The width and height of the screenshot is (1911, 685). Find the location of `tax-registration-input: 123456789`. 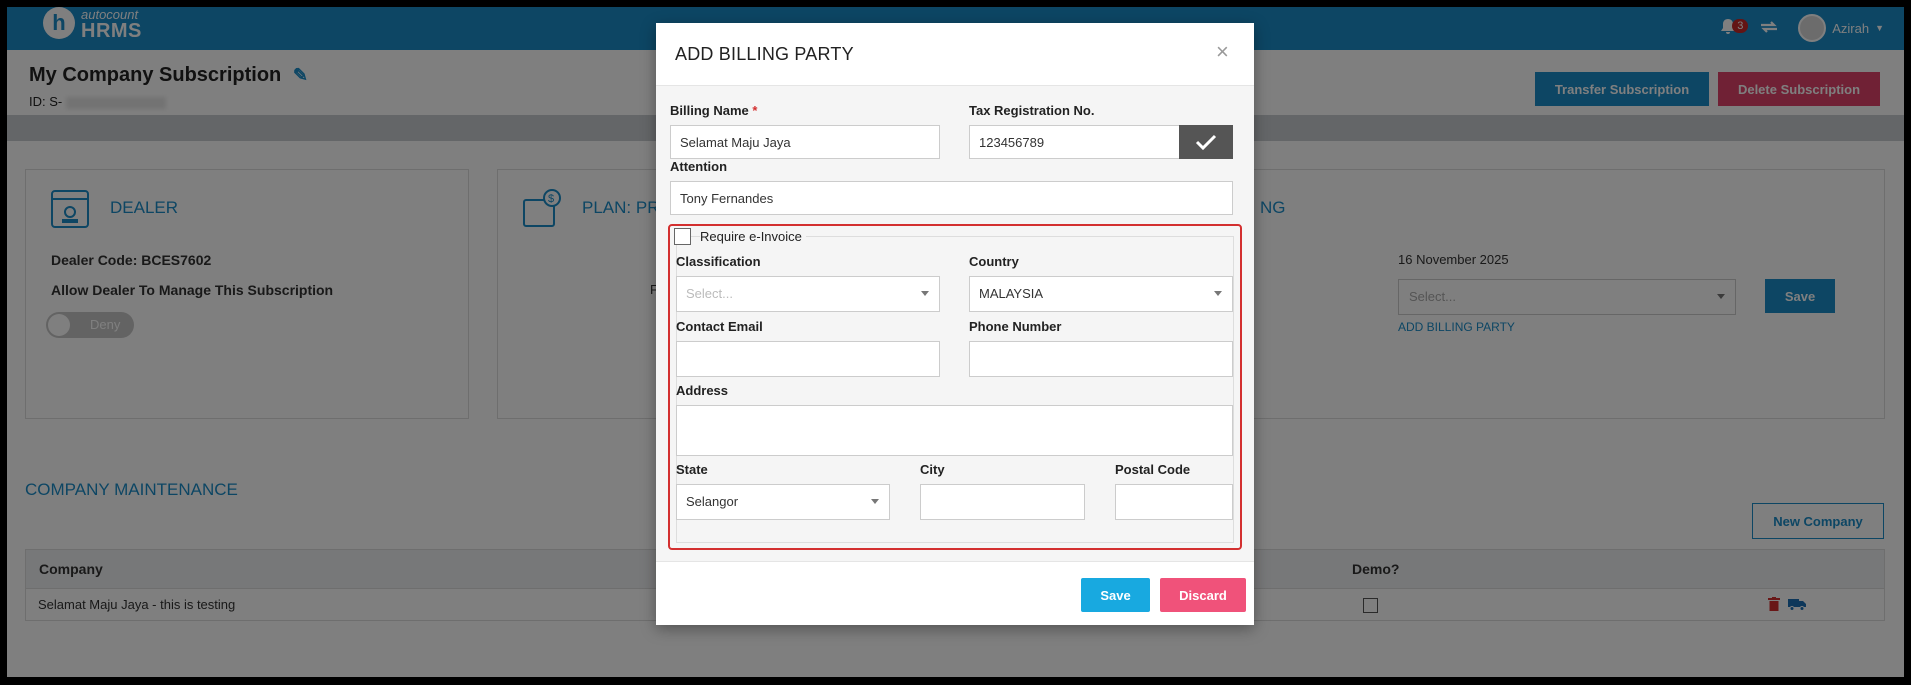

tax-registration-input: 123456789 is located at coordinates (1075, 142).